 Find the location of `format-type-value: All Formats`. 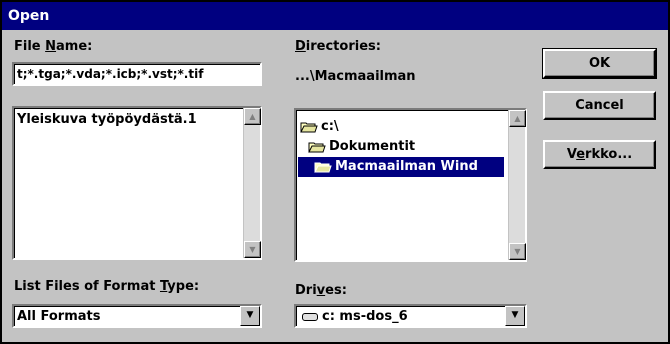

format-type-value: All Formats is located at coordinates (59, 316).